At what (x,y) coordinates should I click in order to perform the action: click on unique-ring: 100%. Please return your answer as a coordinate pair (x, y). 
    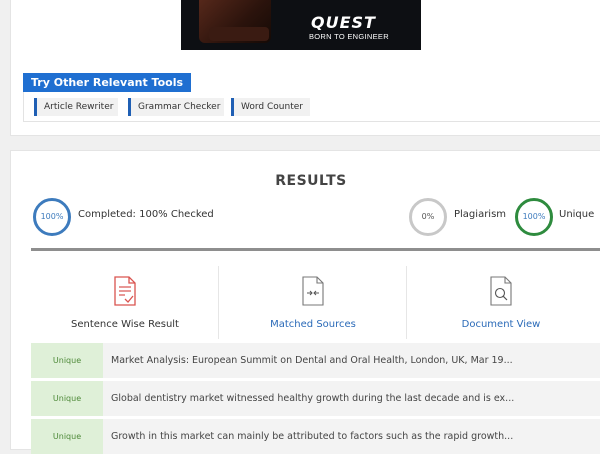
    Looking at the image, I should click on (534, 217).